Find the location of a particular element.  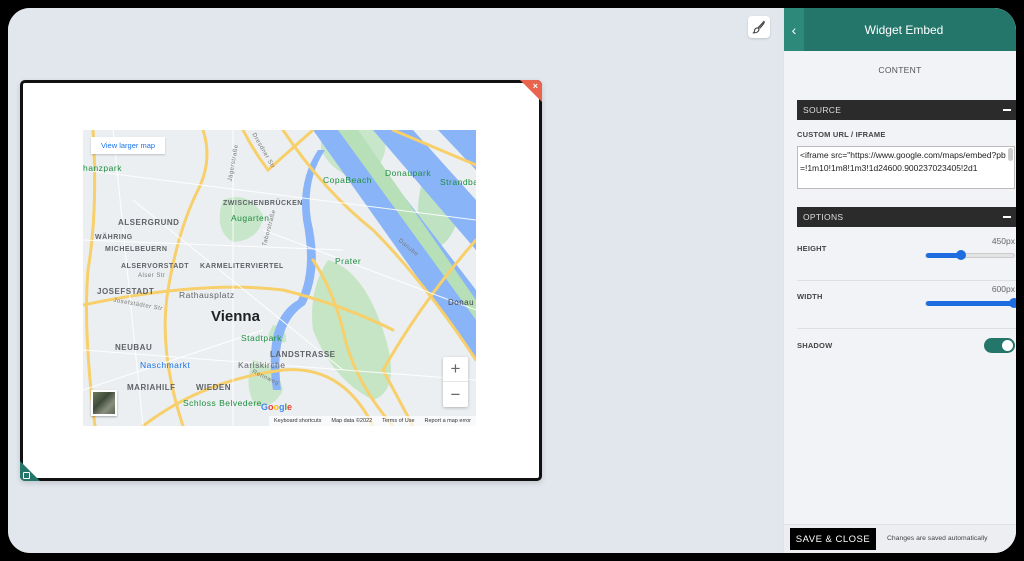

toggle-knob is located at coordinates (1007, 345).